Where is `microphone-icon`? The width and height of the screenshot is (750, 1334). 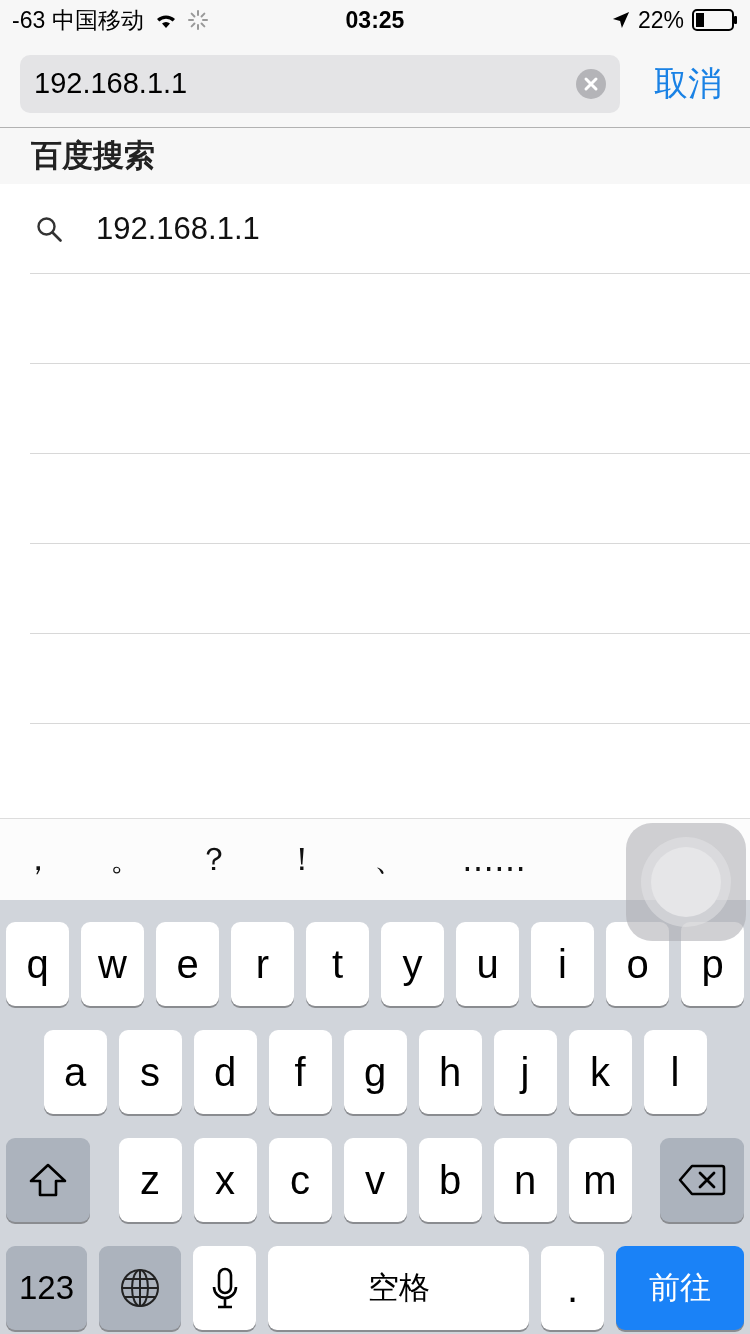
microphone-icon is located at coordinates (224, 1288).